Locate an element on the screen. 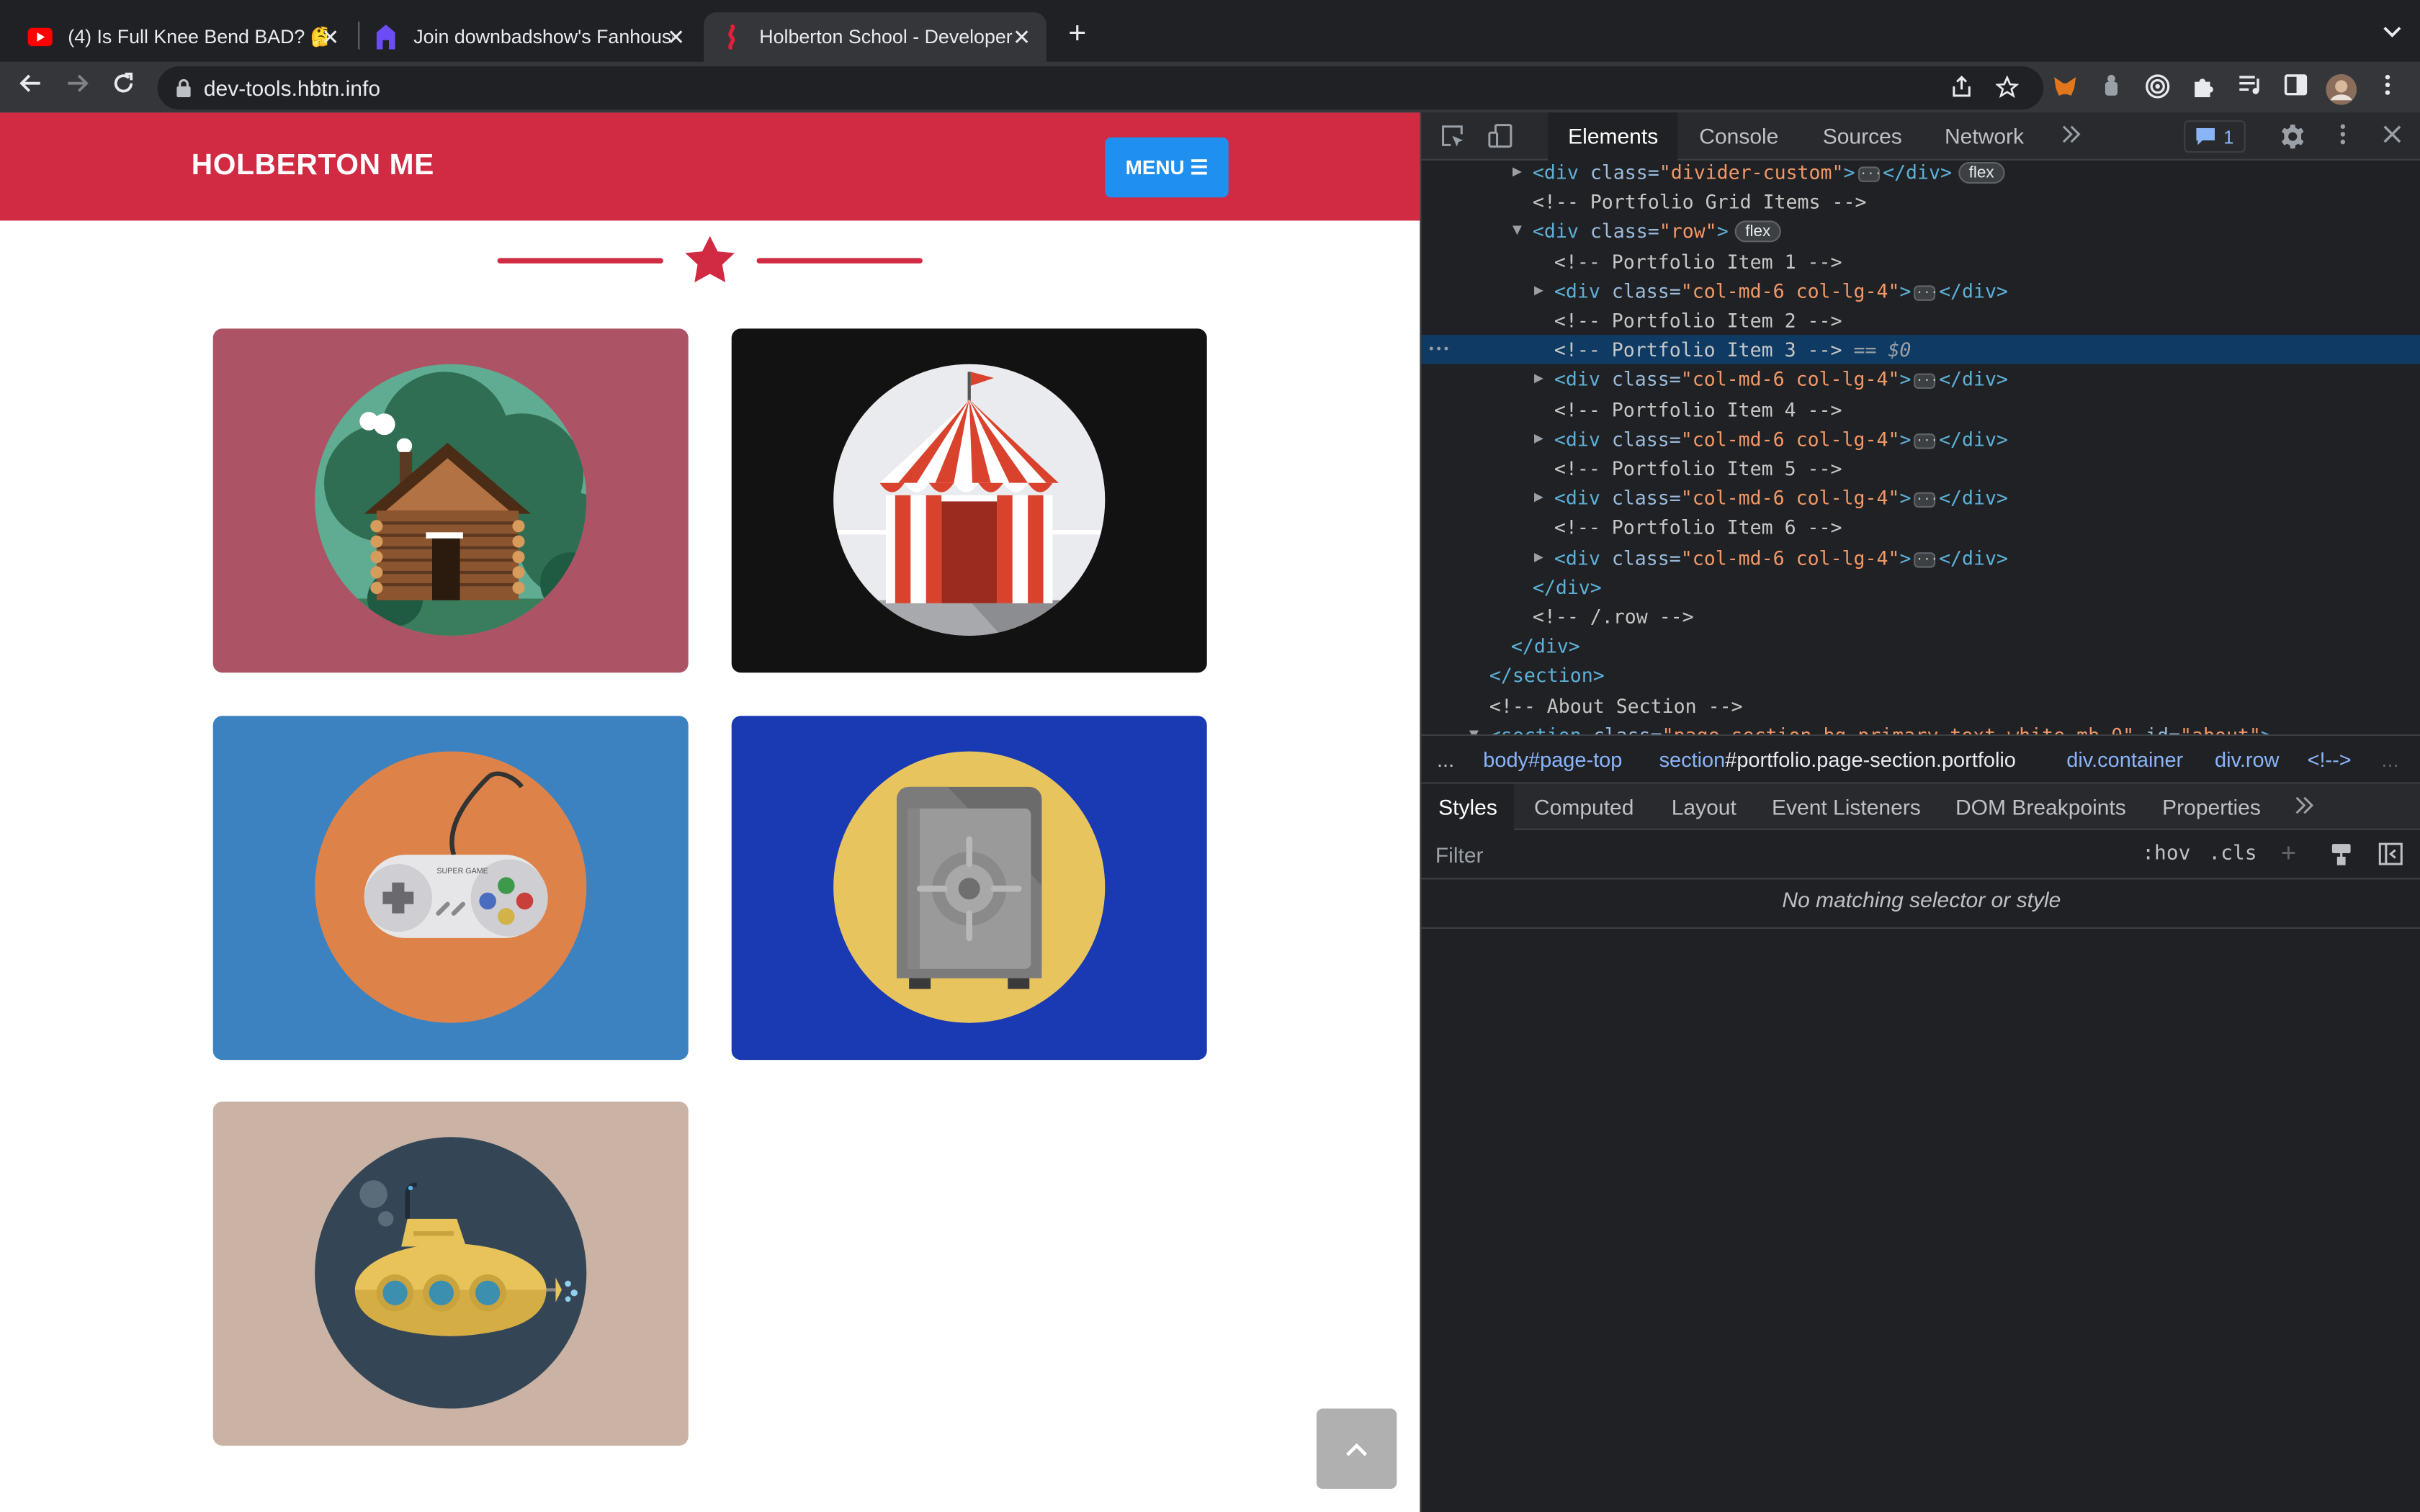 The height and width of the screenshot is (1512, 2420). browser-tab-holberton: Holberton School - Developer t ✕ is located at coordinates (875, 37).